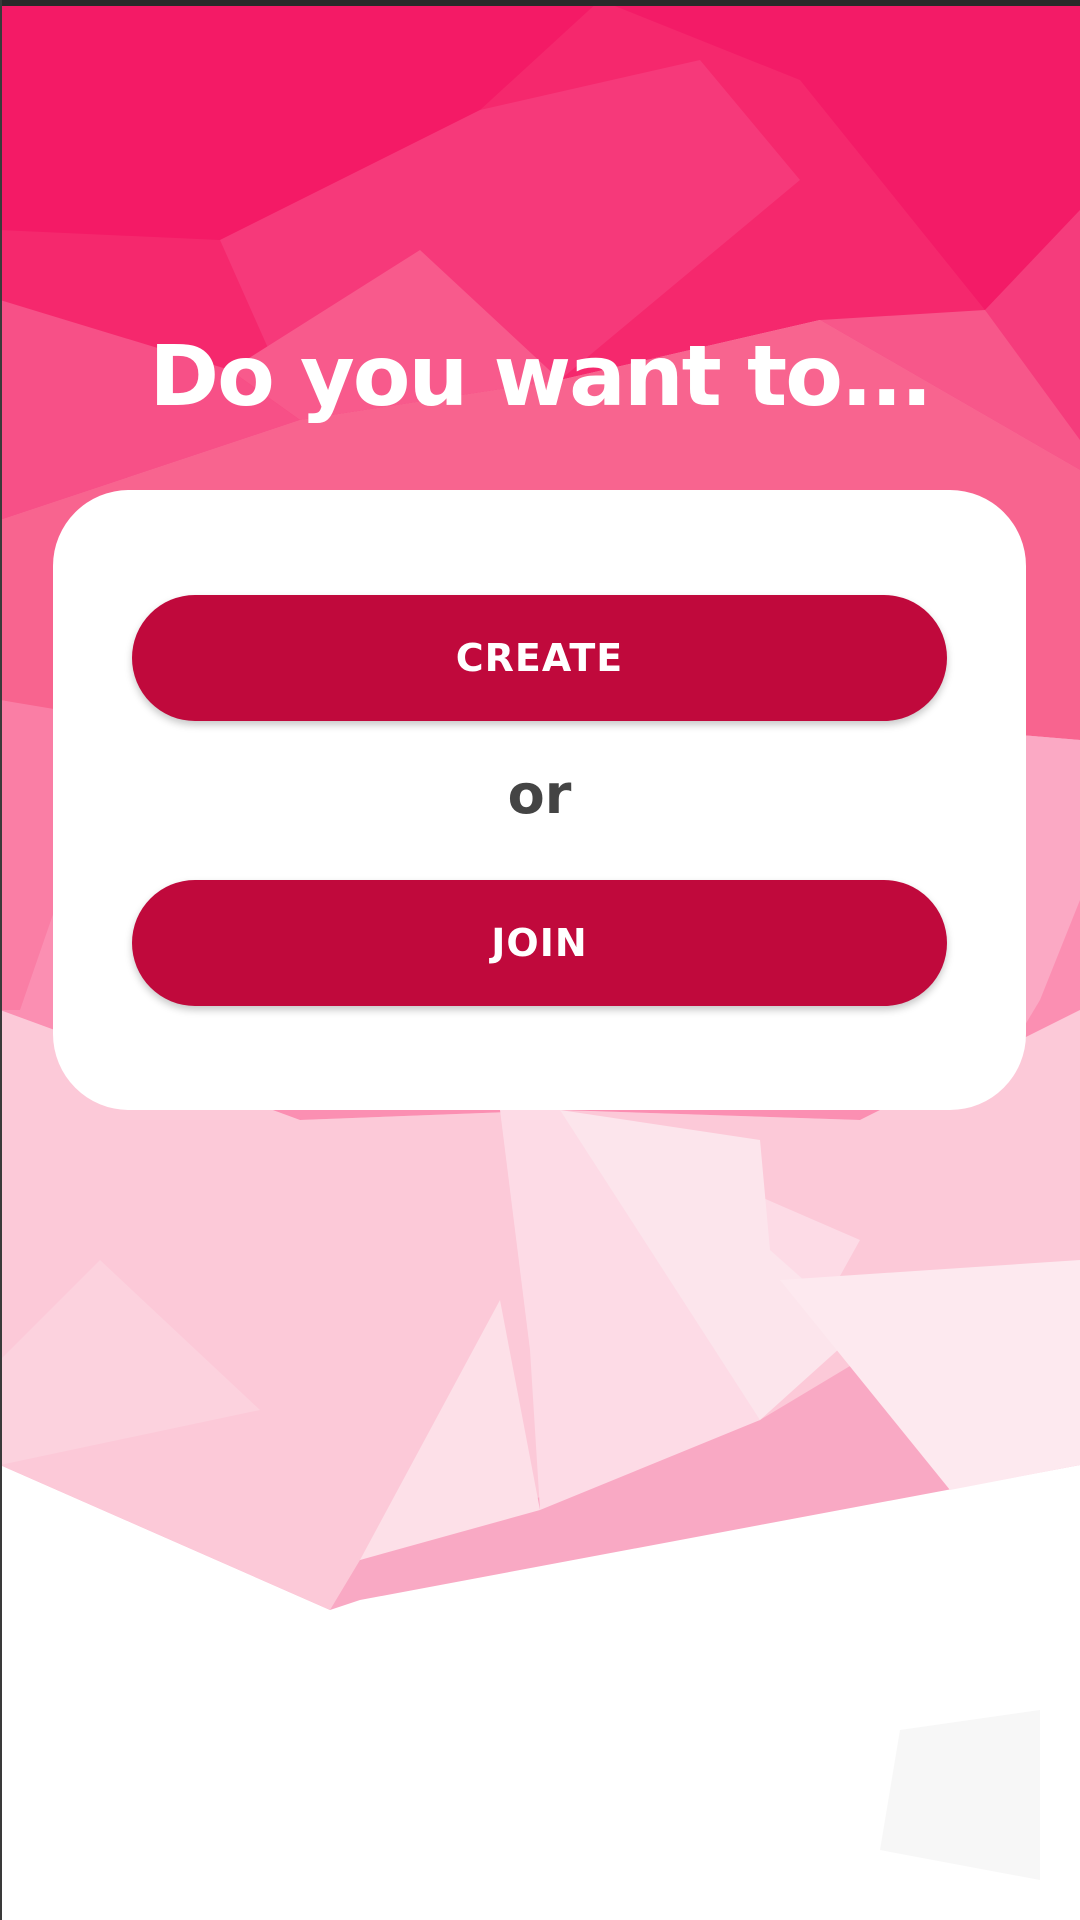 The height and width of the screenshot is (1920, 1080). I want to click on status-bar-strip, so click(540, 3).